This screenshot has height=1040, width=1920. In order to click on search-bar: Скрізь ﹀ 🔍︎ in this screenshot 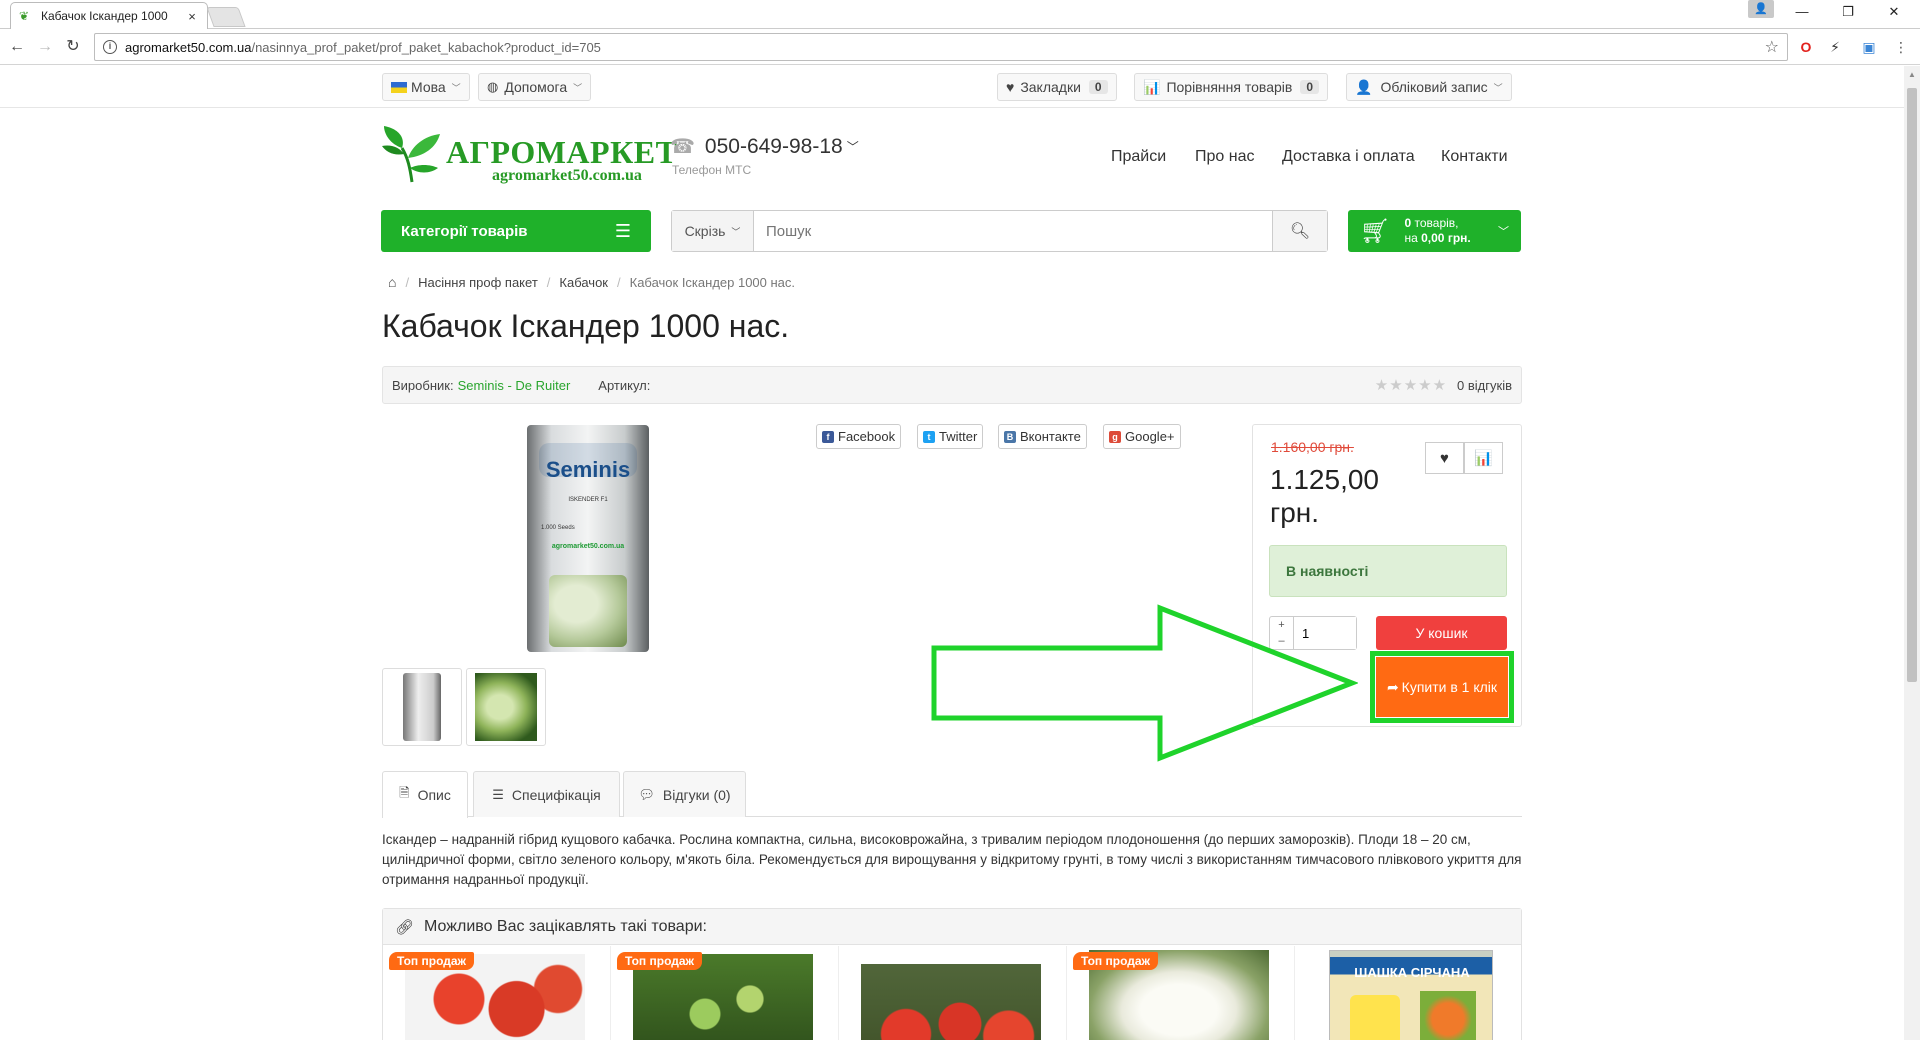, I will do `click(999, 231)`.